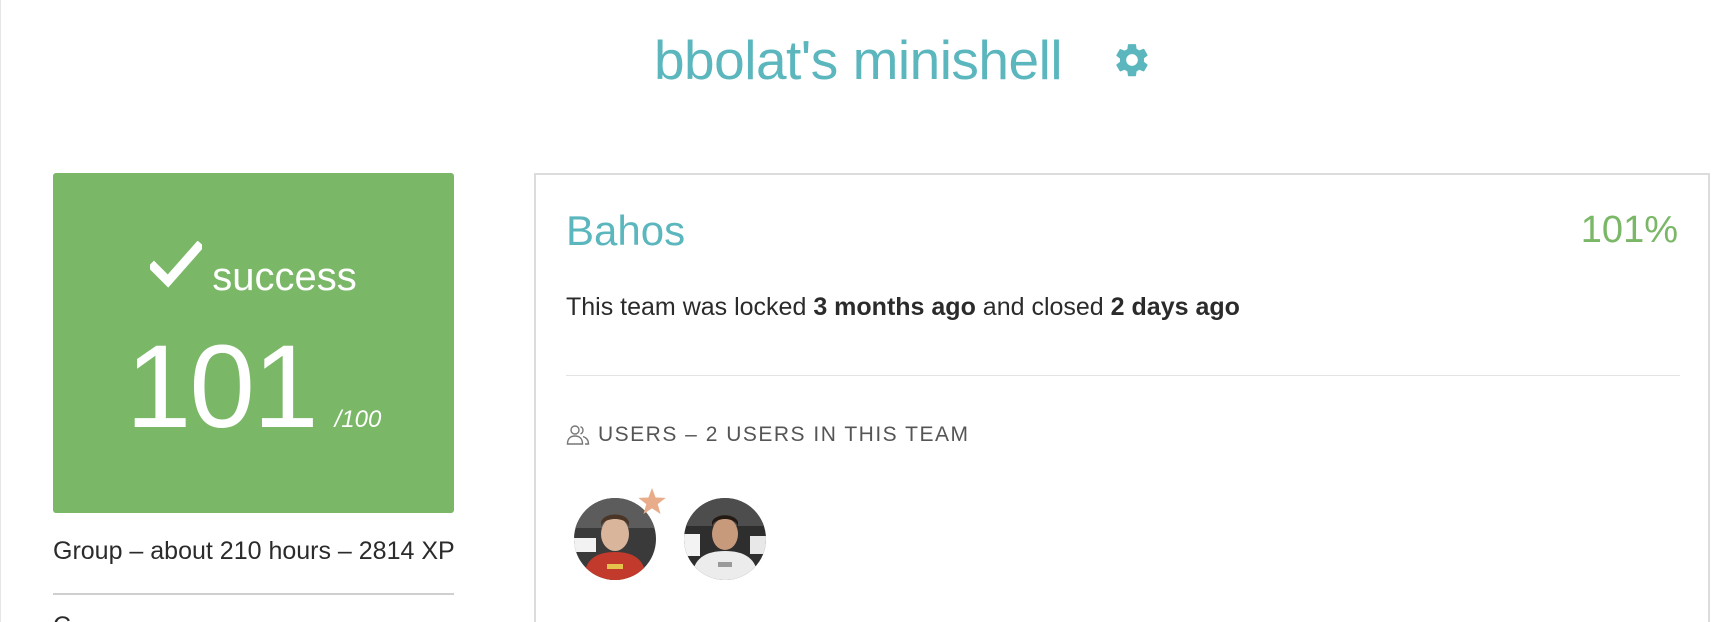 The image size is (1726, 622). Describe the element at coordinates (176, 264) in the screenshot. I see `check-icon` at that location.